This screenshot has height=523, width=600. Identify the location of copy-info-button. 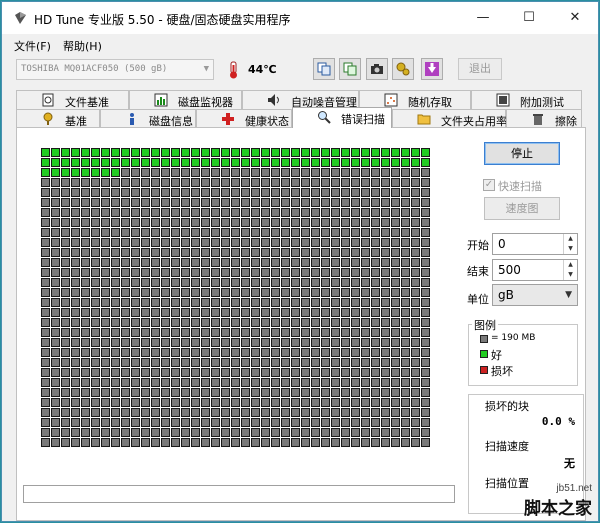
(324, 69).